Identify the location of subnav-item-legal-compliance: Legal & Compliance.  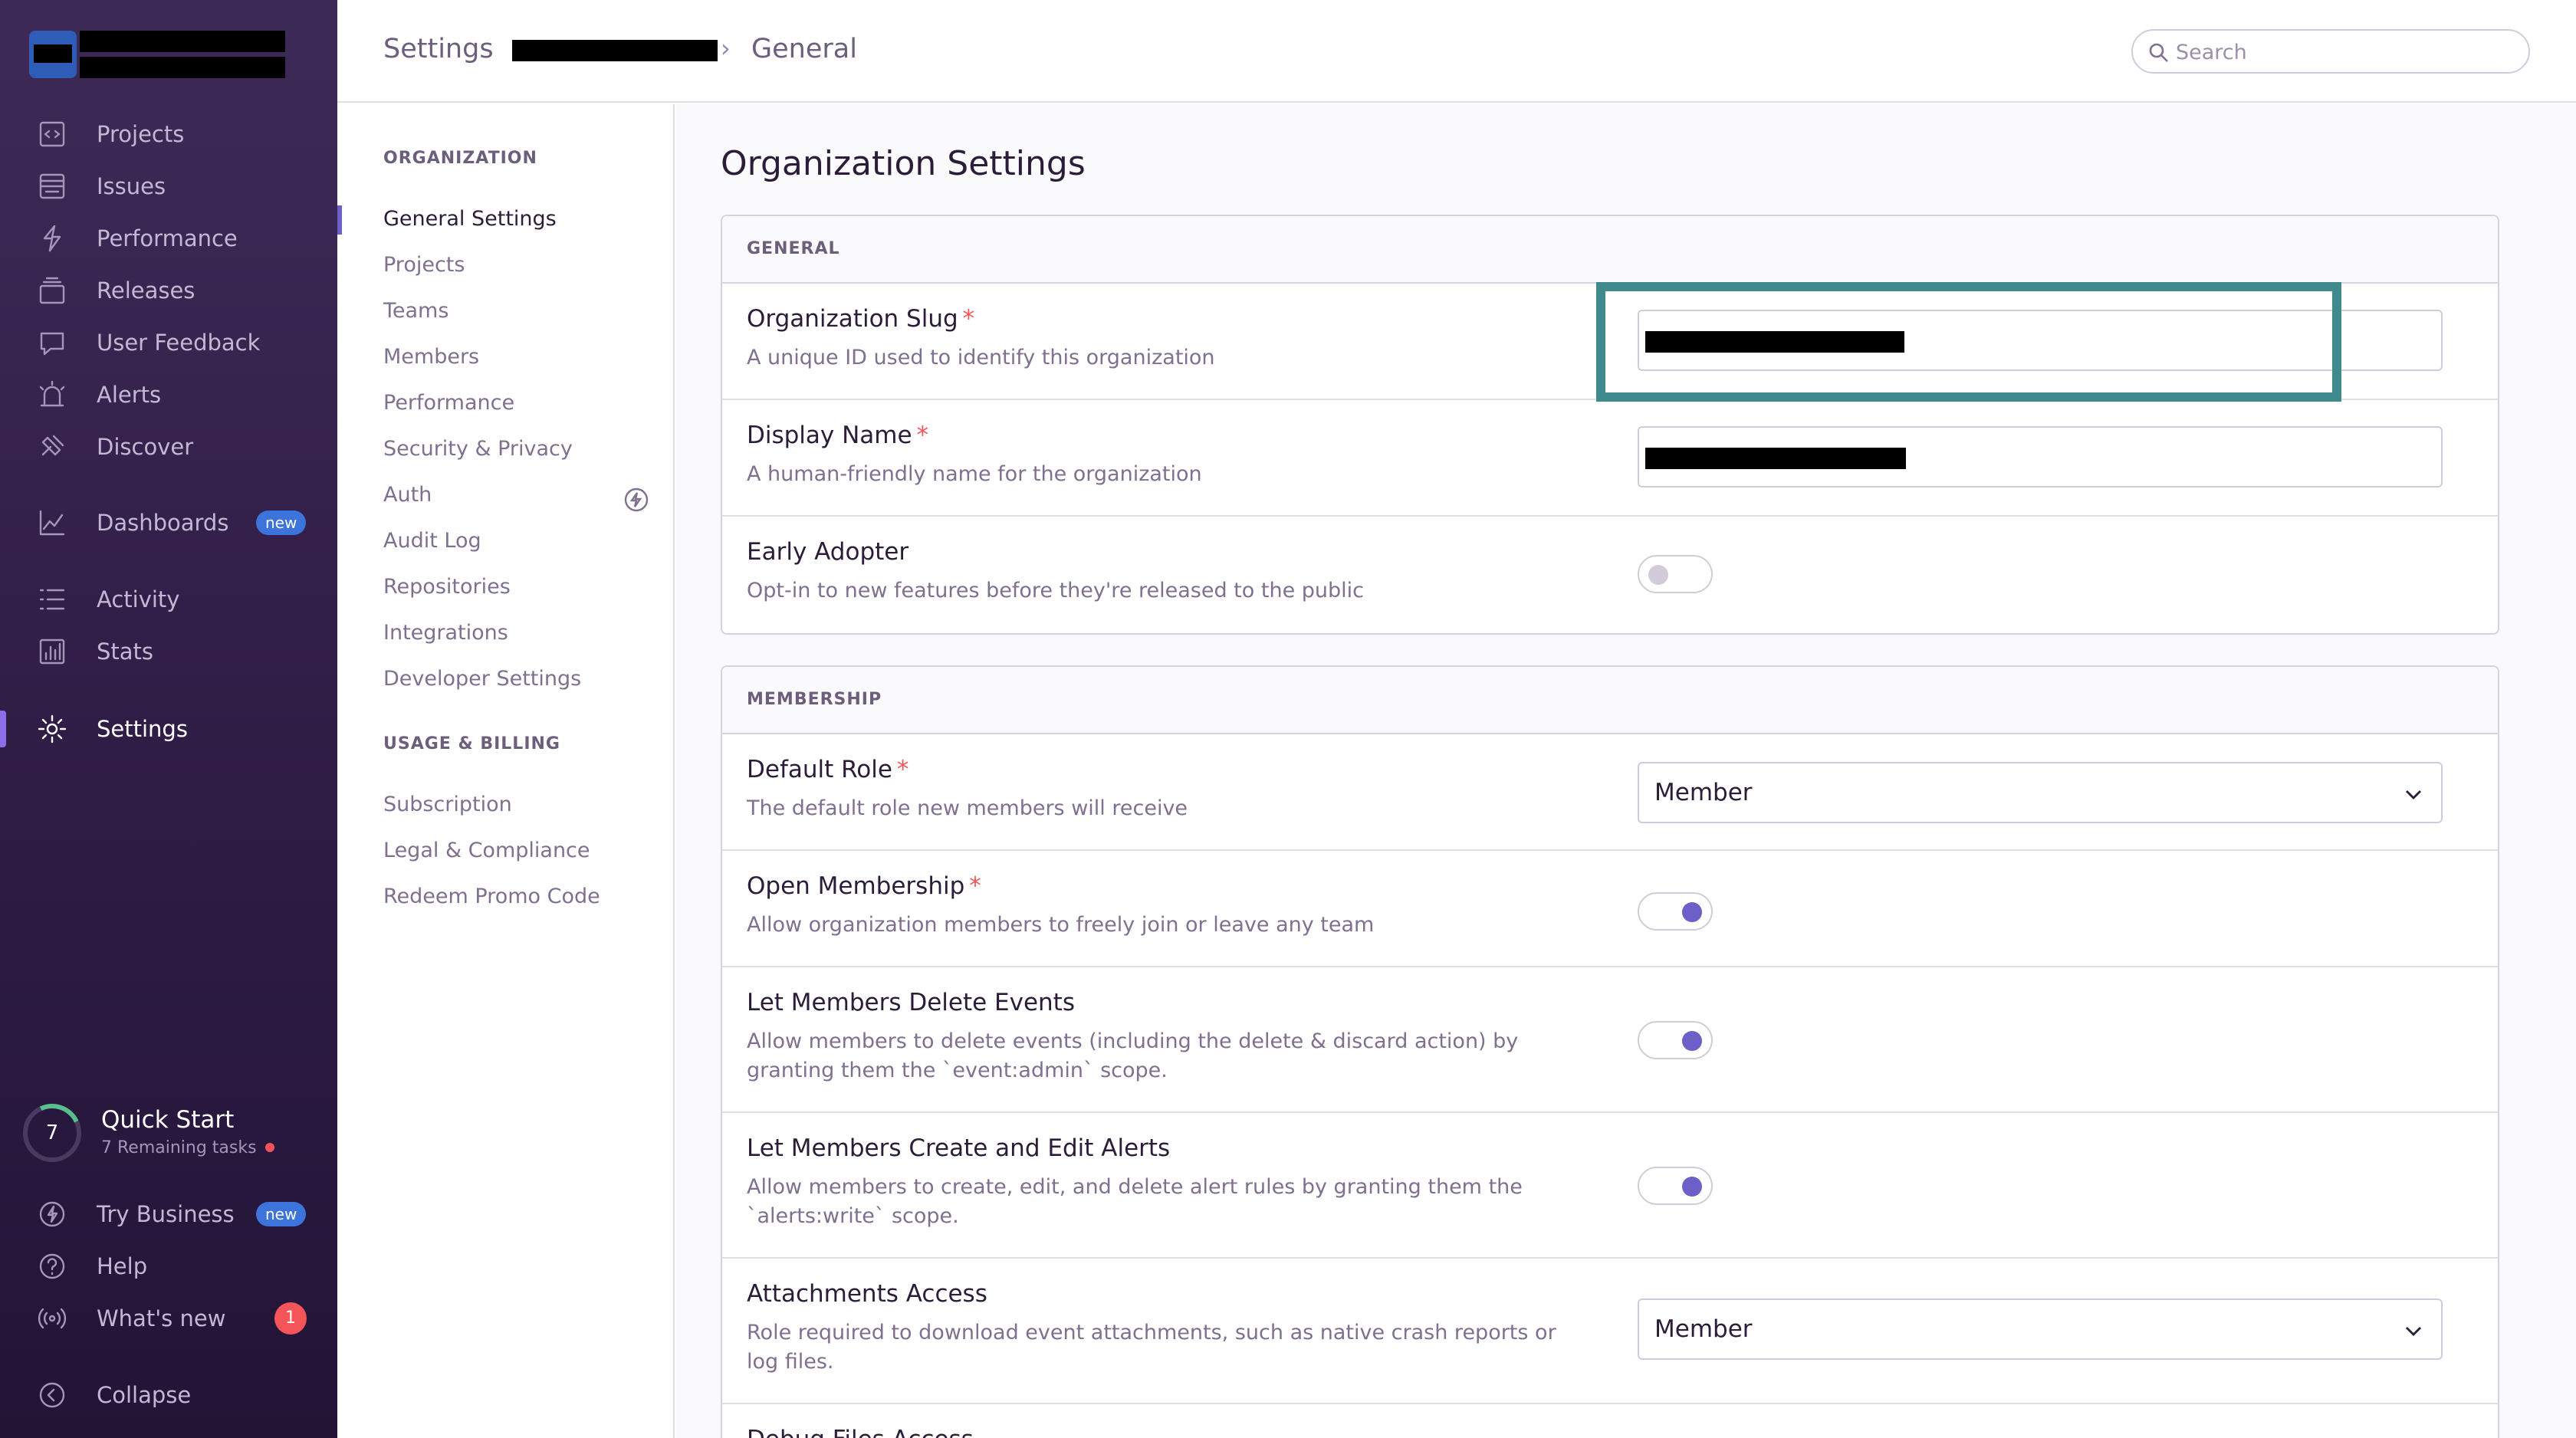
(487, 850).